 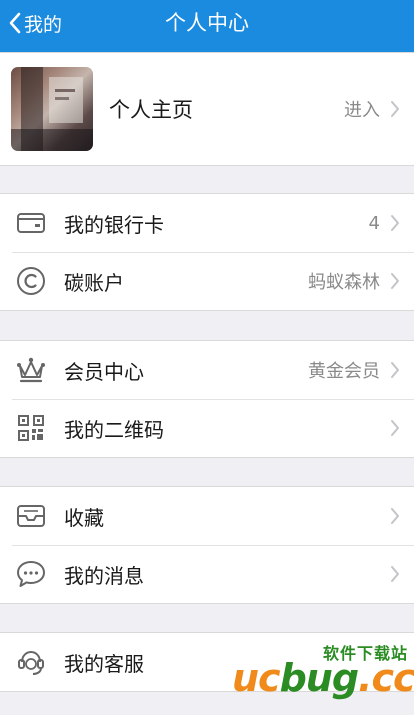 What do you see at coordinates (362, 110) in the screenshot?
I see `profile-value: 进入` at bounding box center [362, 110].